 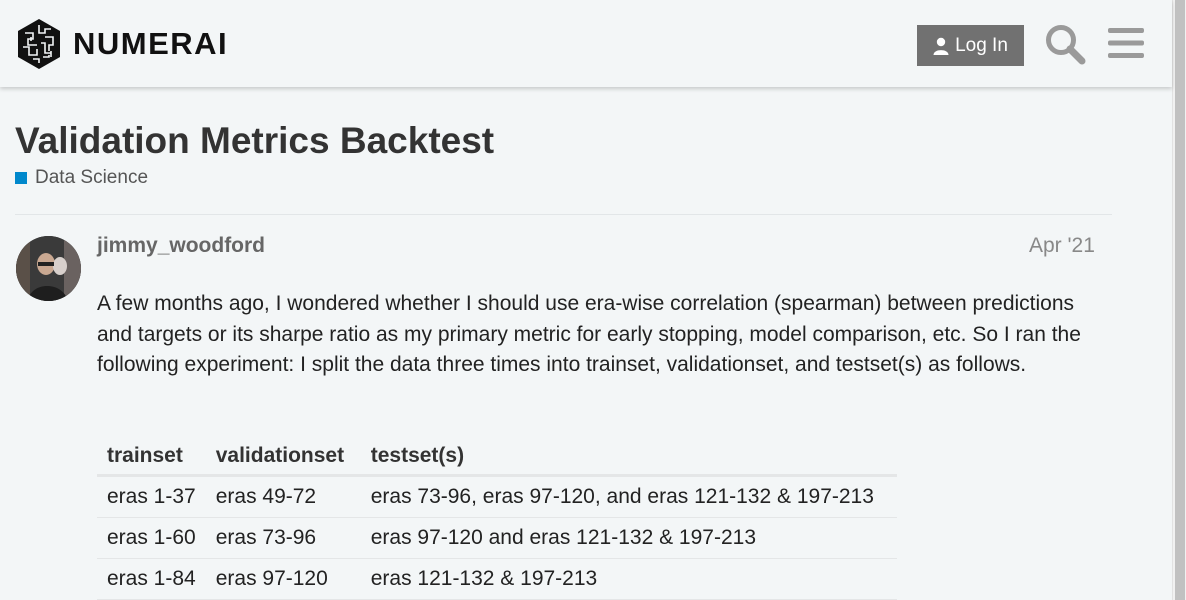 What do you see at coordinates (981, 45) in the screenshot?
I see `login-label: Log In` at bounding box center [981, 45].